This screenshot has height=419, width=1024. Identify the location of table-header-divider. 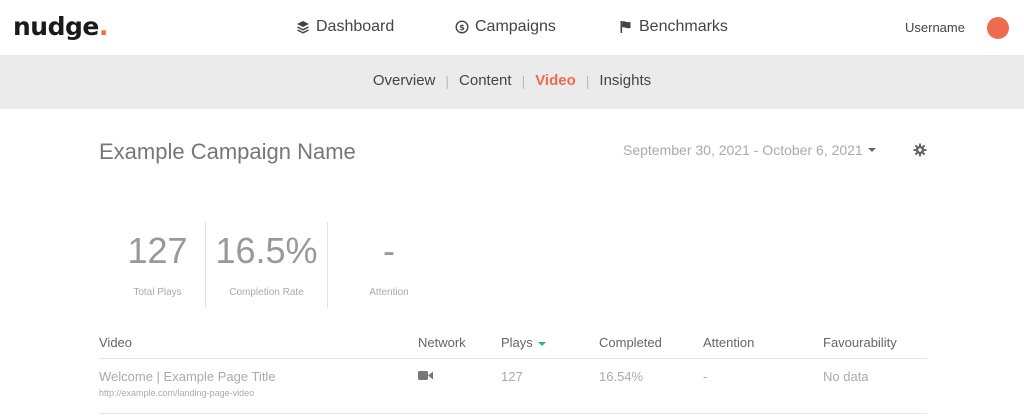
(513, 358).